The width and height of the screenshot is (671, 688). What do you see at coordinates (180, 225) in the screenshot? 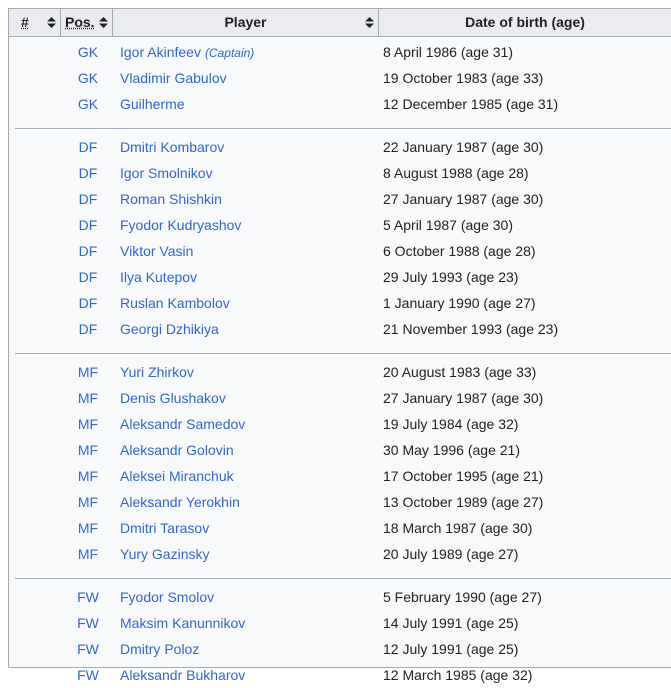
I see `player-name-link: Fyodor Kudryashov` at bounding box center [180, 225].